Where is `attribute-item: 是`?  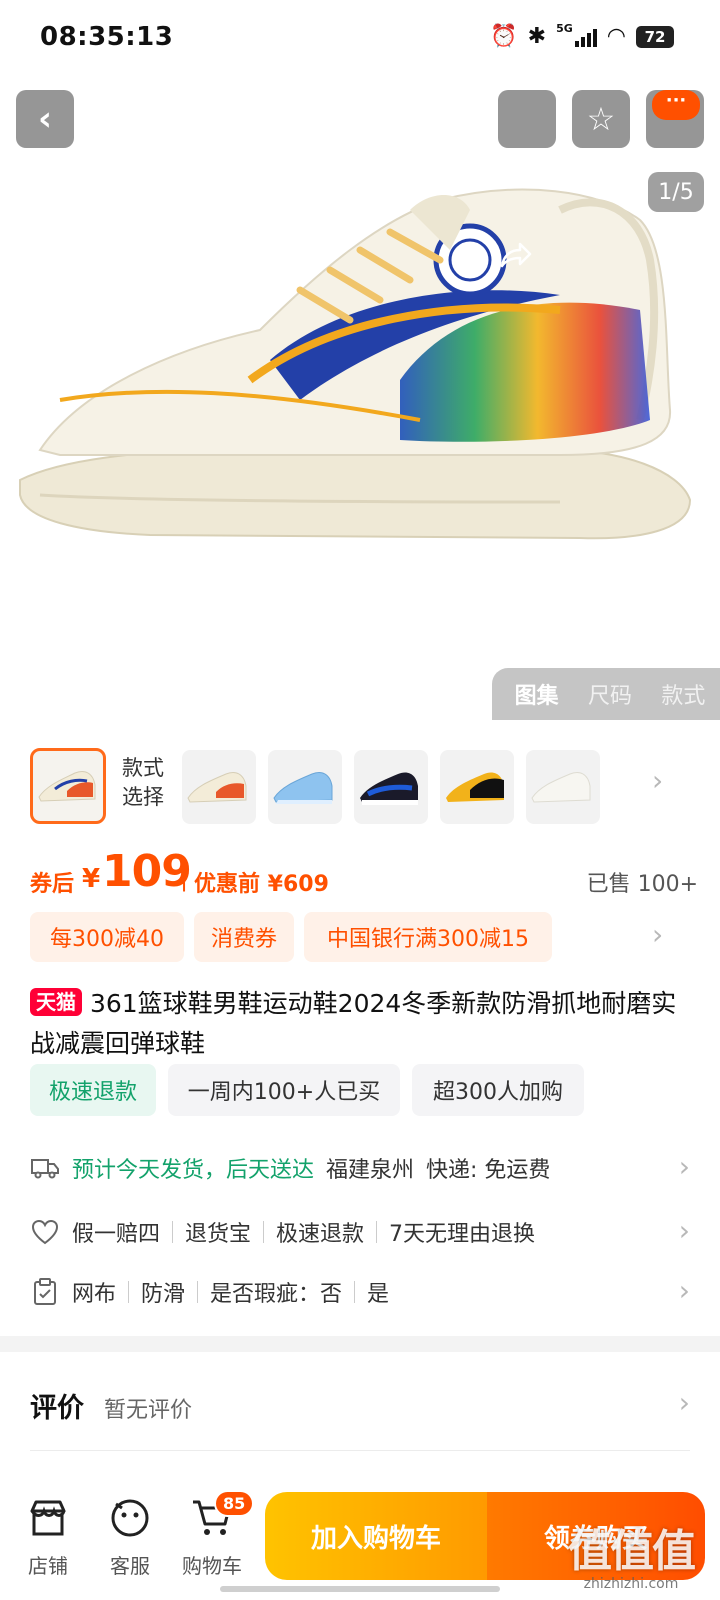
attribute-item: 是 is located at coordinates (378, 1294).